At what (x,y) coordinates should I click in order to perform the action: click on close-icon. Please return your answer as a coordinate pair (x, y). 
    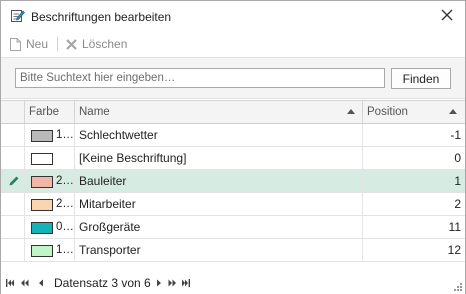
    Looking at the image, I should click on (447, 15).